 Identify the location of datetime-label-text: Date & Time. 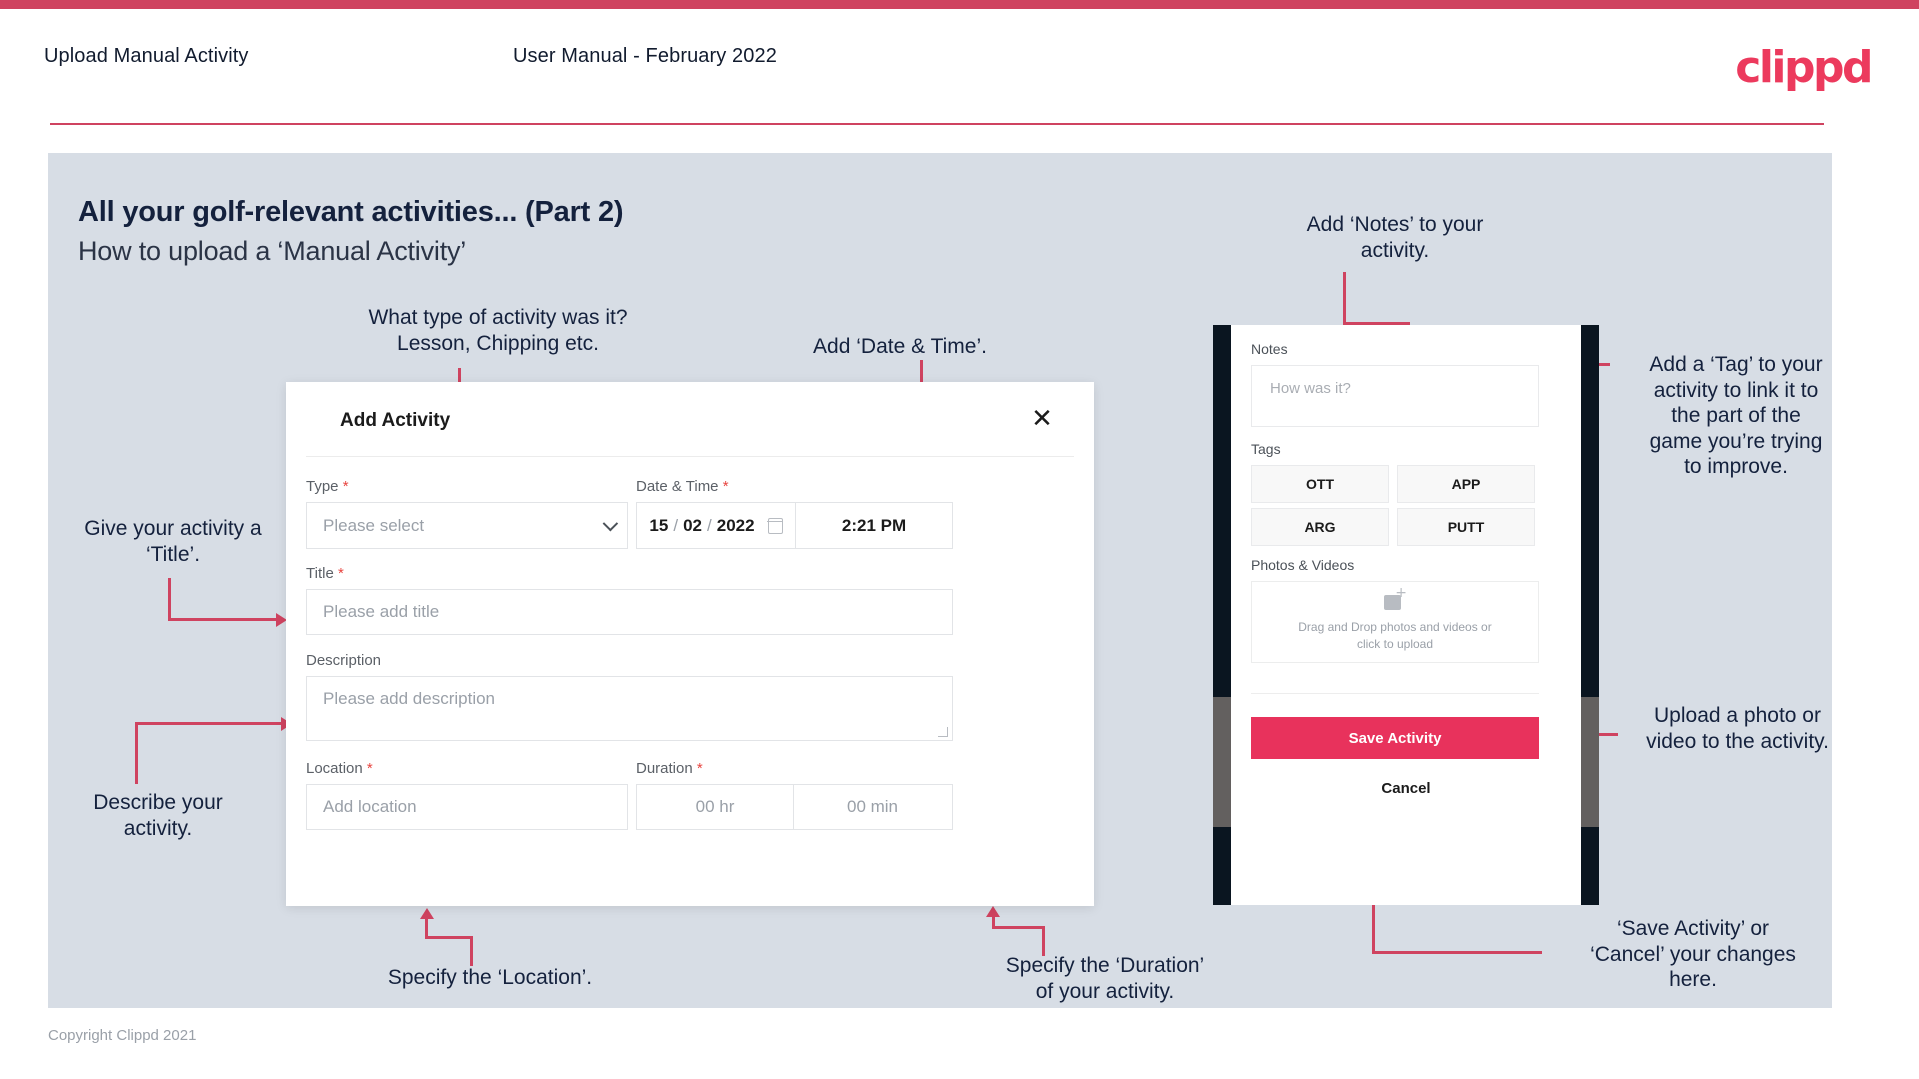
(677, 486).